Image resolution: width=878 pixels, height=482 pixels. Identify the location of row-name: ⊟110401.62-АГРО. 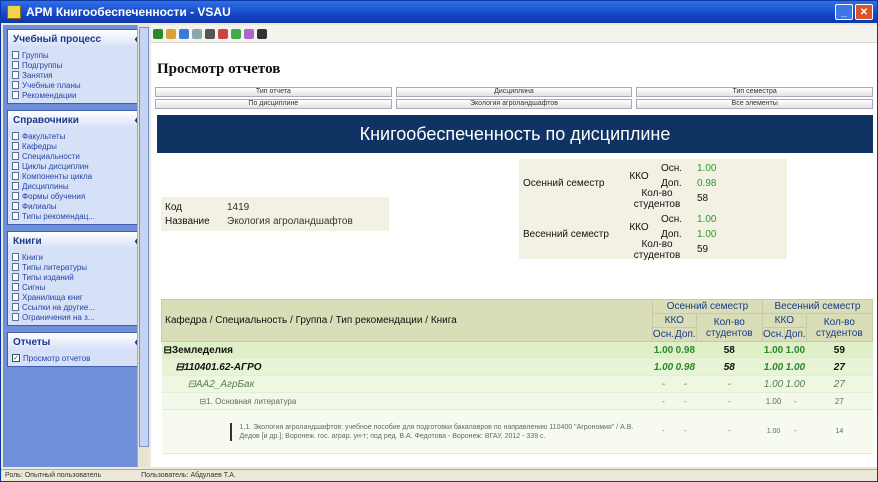
(218, 367).